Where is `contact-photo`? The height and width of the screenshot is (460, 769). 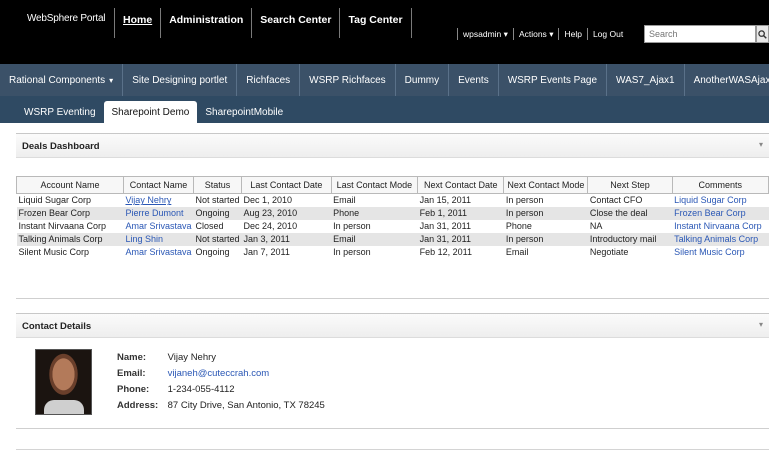 contact-photo is located at coordinates (63, 382).